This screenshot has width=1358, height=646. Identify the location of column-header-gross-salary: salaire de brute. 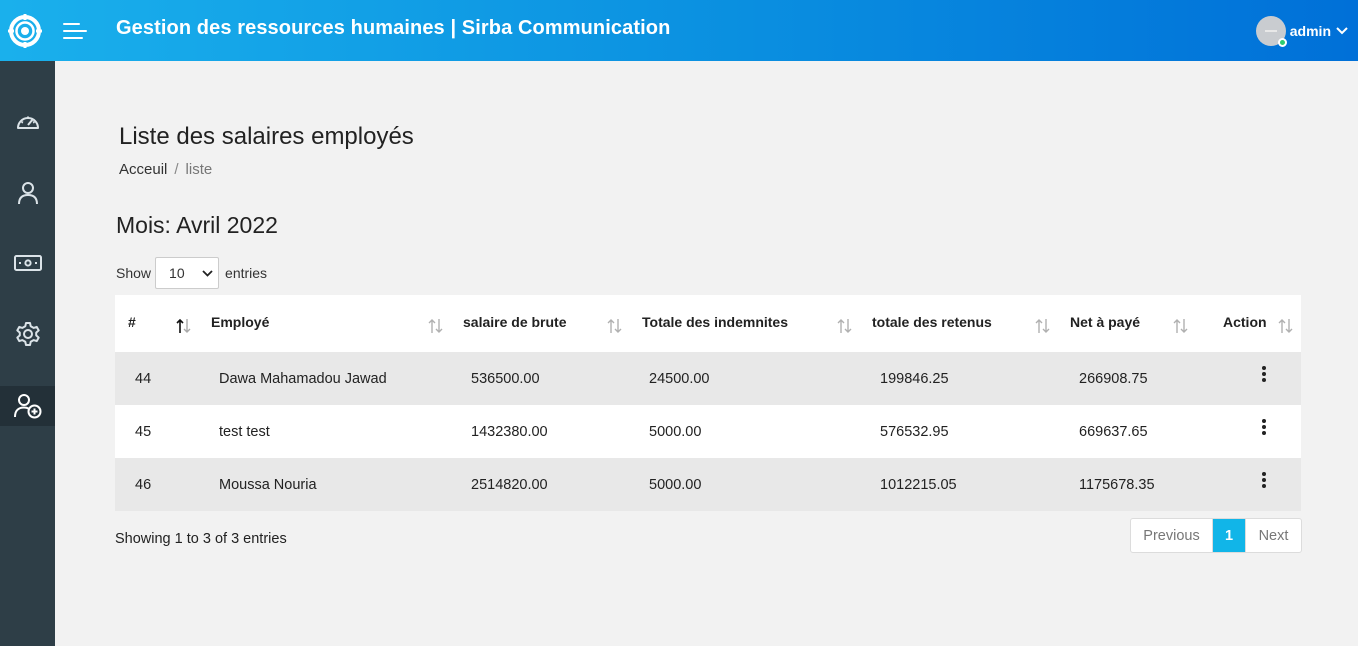
(515, 323).